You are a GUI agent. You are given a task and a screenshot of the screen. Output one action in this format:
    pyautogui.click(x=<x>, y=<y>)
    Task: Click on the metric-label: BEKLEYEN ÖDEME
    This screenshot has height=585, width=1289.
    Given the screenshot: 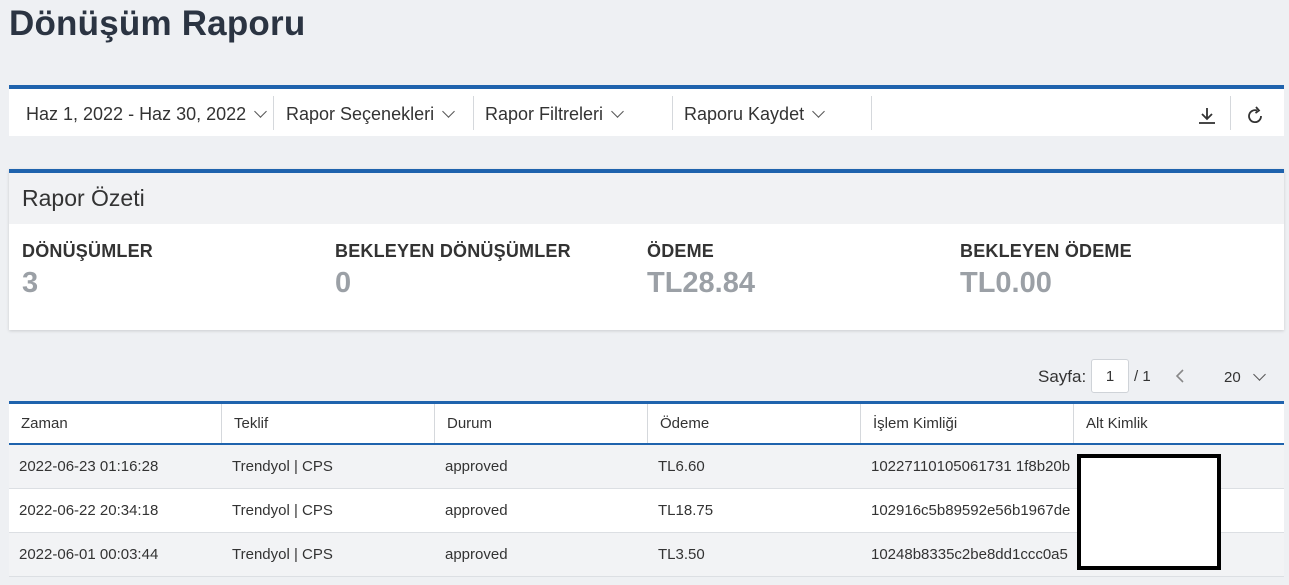 What is the action you would take?
    pyautogui.click(x=1046, y=251)
    